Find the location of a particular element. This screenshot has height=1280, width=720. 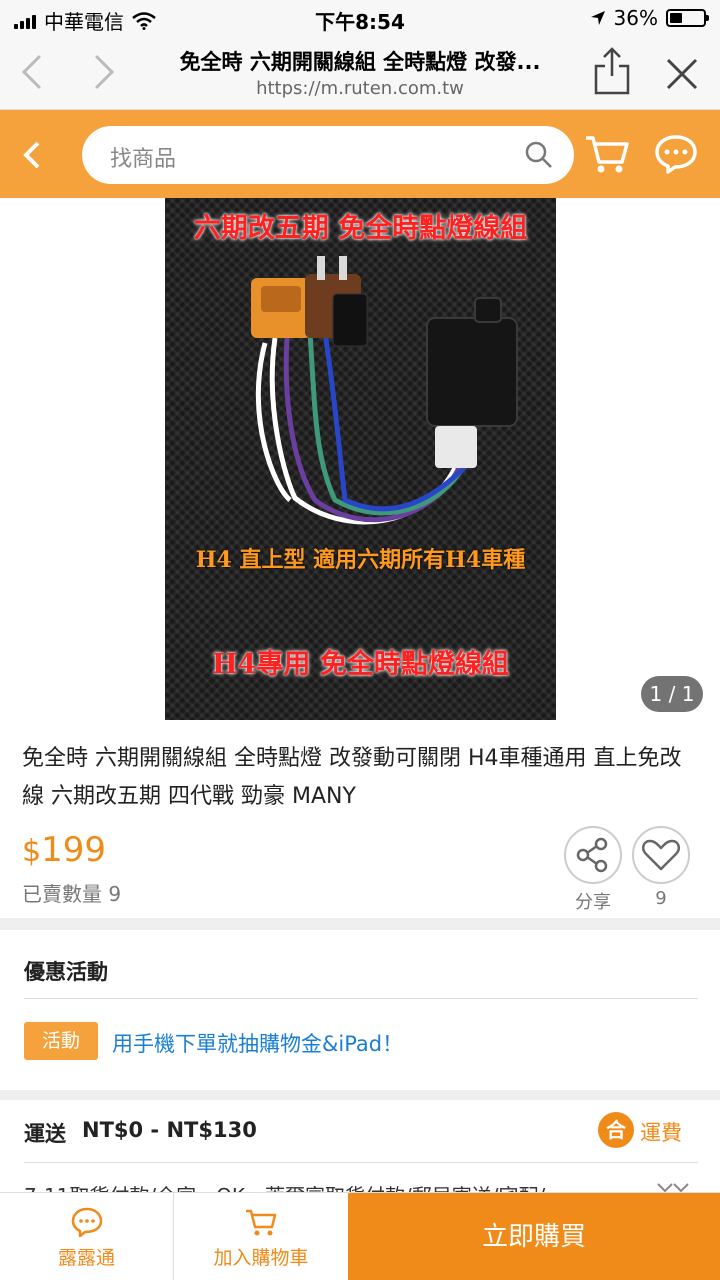

browser-back-icon is located at coordinates (34, 72).